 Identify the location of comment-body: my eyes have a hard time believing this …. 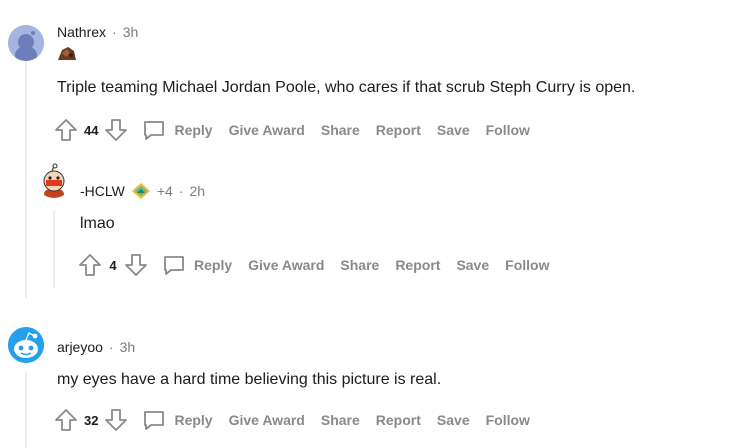
(249, 379).